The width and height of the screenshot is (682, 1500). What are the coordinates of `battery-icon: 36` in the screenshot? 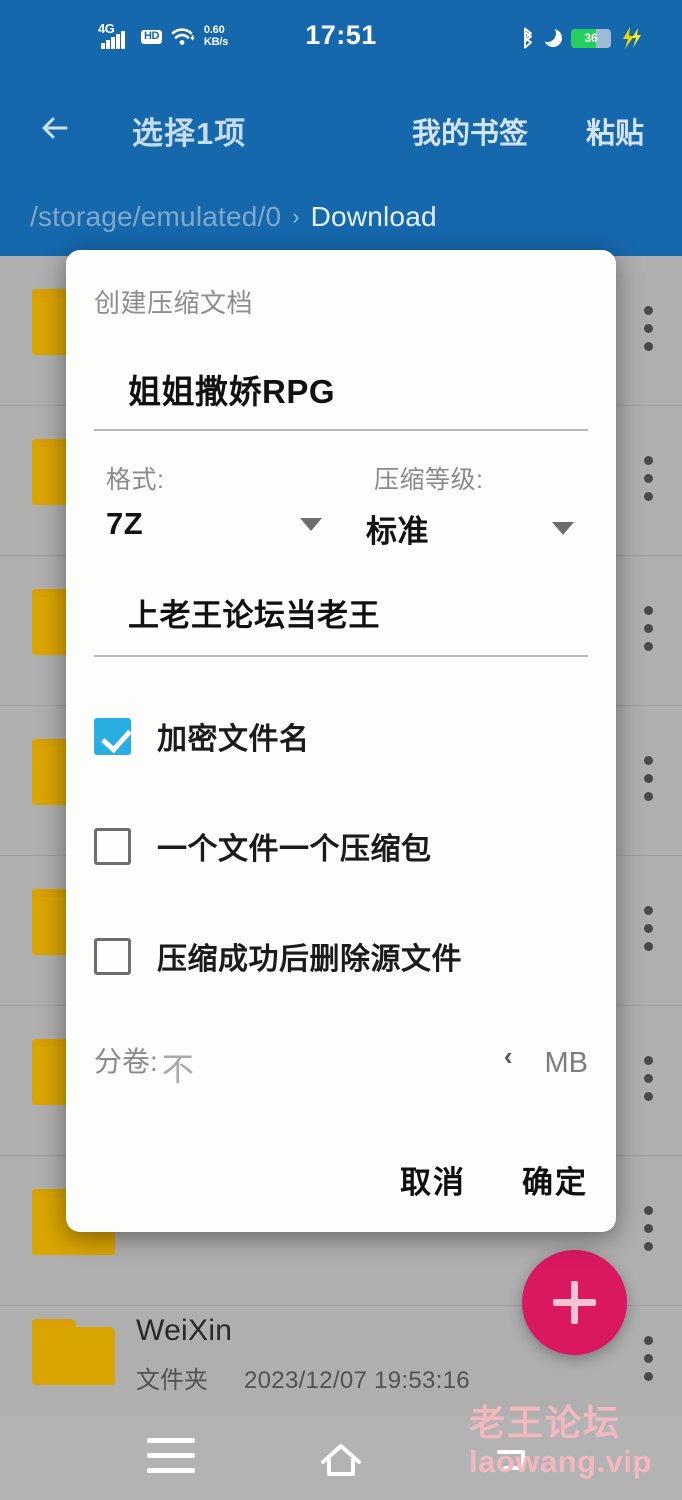 It's located at (591, 38).